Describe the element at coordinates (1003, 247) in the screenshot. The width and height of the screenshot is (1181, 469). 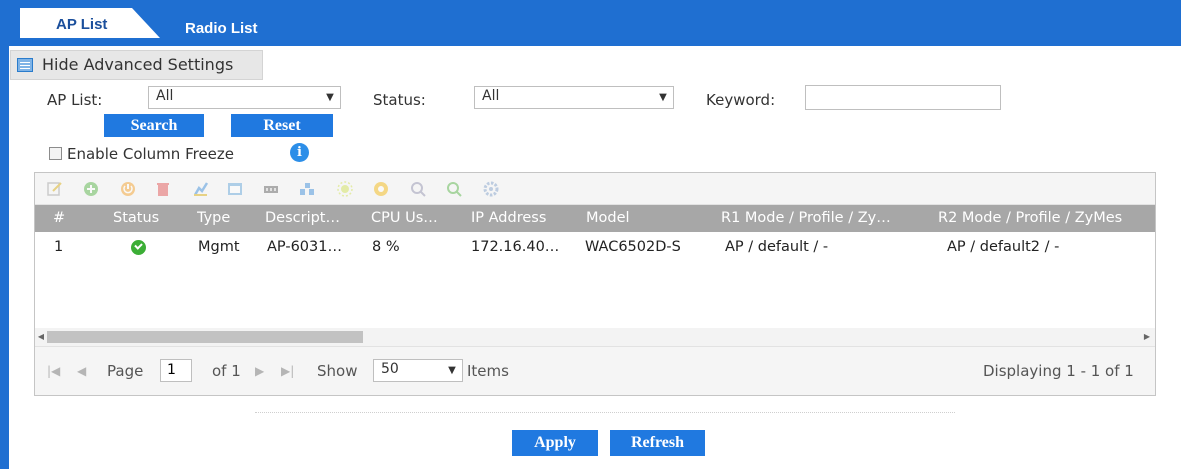
I see `cell-r2-mode: AP / default2 / -` at that location.